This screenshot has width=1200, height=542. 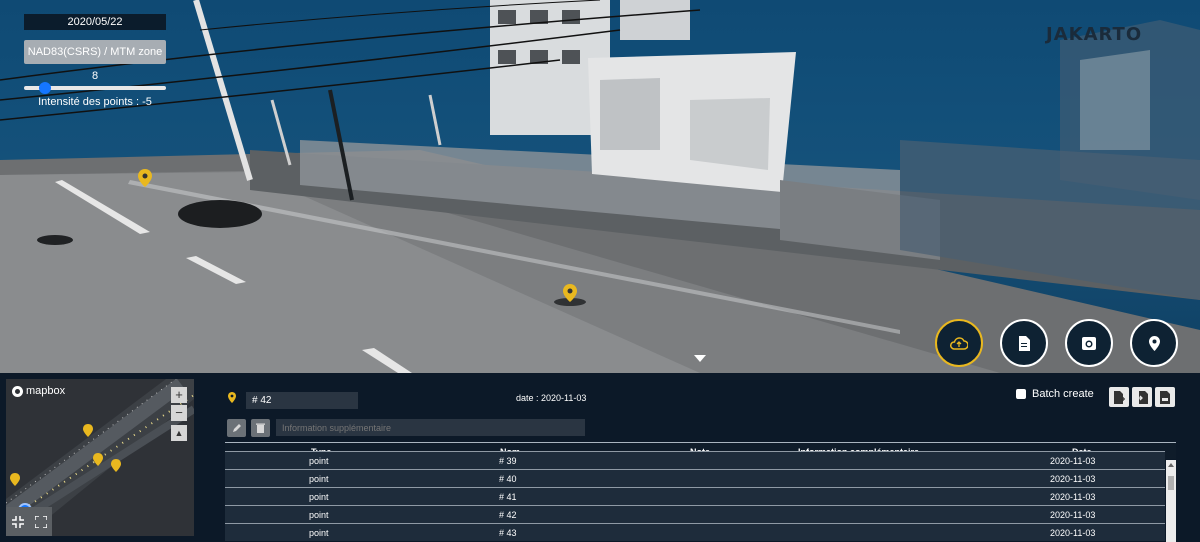 What do you see at coordinates (695, 532) in the screenshot?
I see `table-row: point # 43 2020-11-03` at bounding box center [695, 532].